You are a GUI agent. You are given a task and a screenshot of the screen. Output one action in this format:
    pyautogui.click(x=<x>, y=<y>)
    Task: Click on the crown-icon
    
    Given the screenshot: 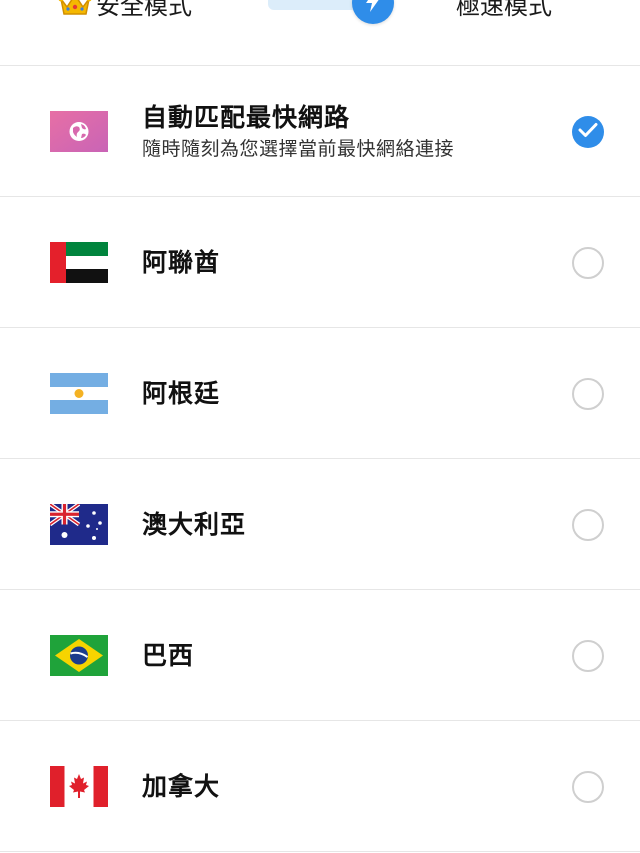 What is the action you would take?
    pyautogui.click(x=75, y=8)
    